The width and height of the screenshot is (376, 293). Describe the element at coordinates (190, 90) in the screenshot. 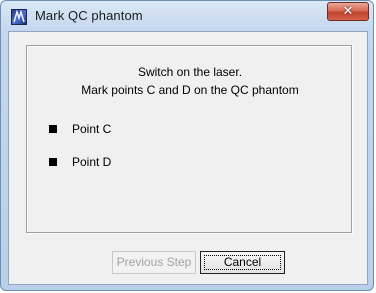

I see `instruction-line-2: Mark points C and D on the QC phantom` at that location.